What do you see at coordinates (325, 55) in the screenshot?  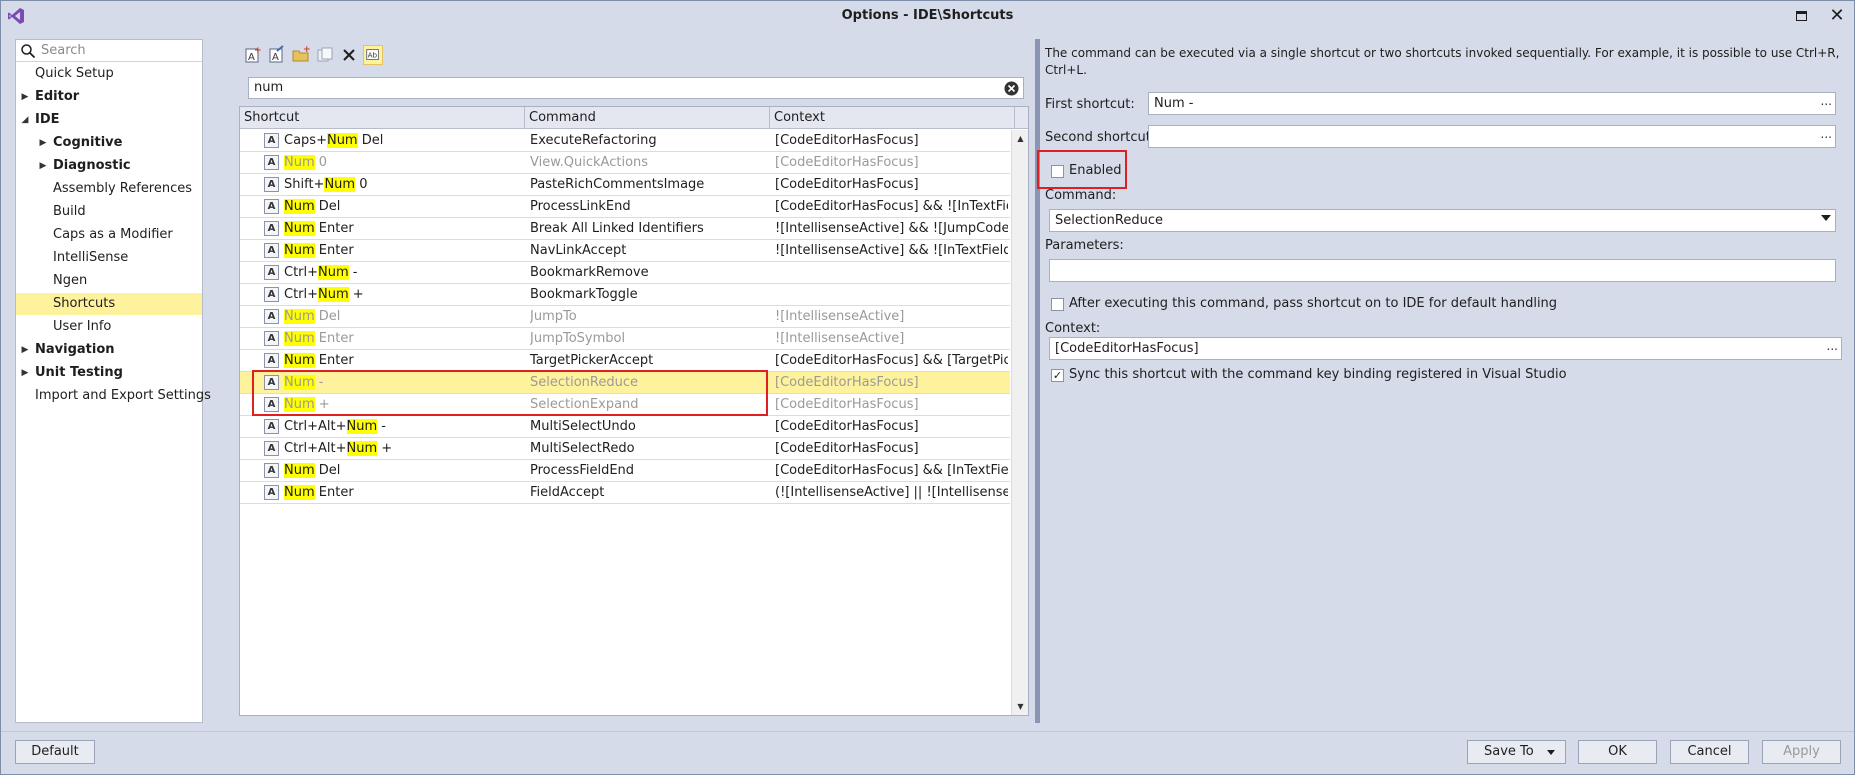 I see `copy-icon` at bounding box center [325, 55].